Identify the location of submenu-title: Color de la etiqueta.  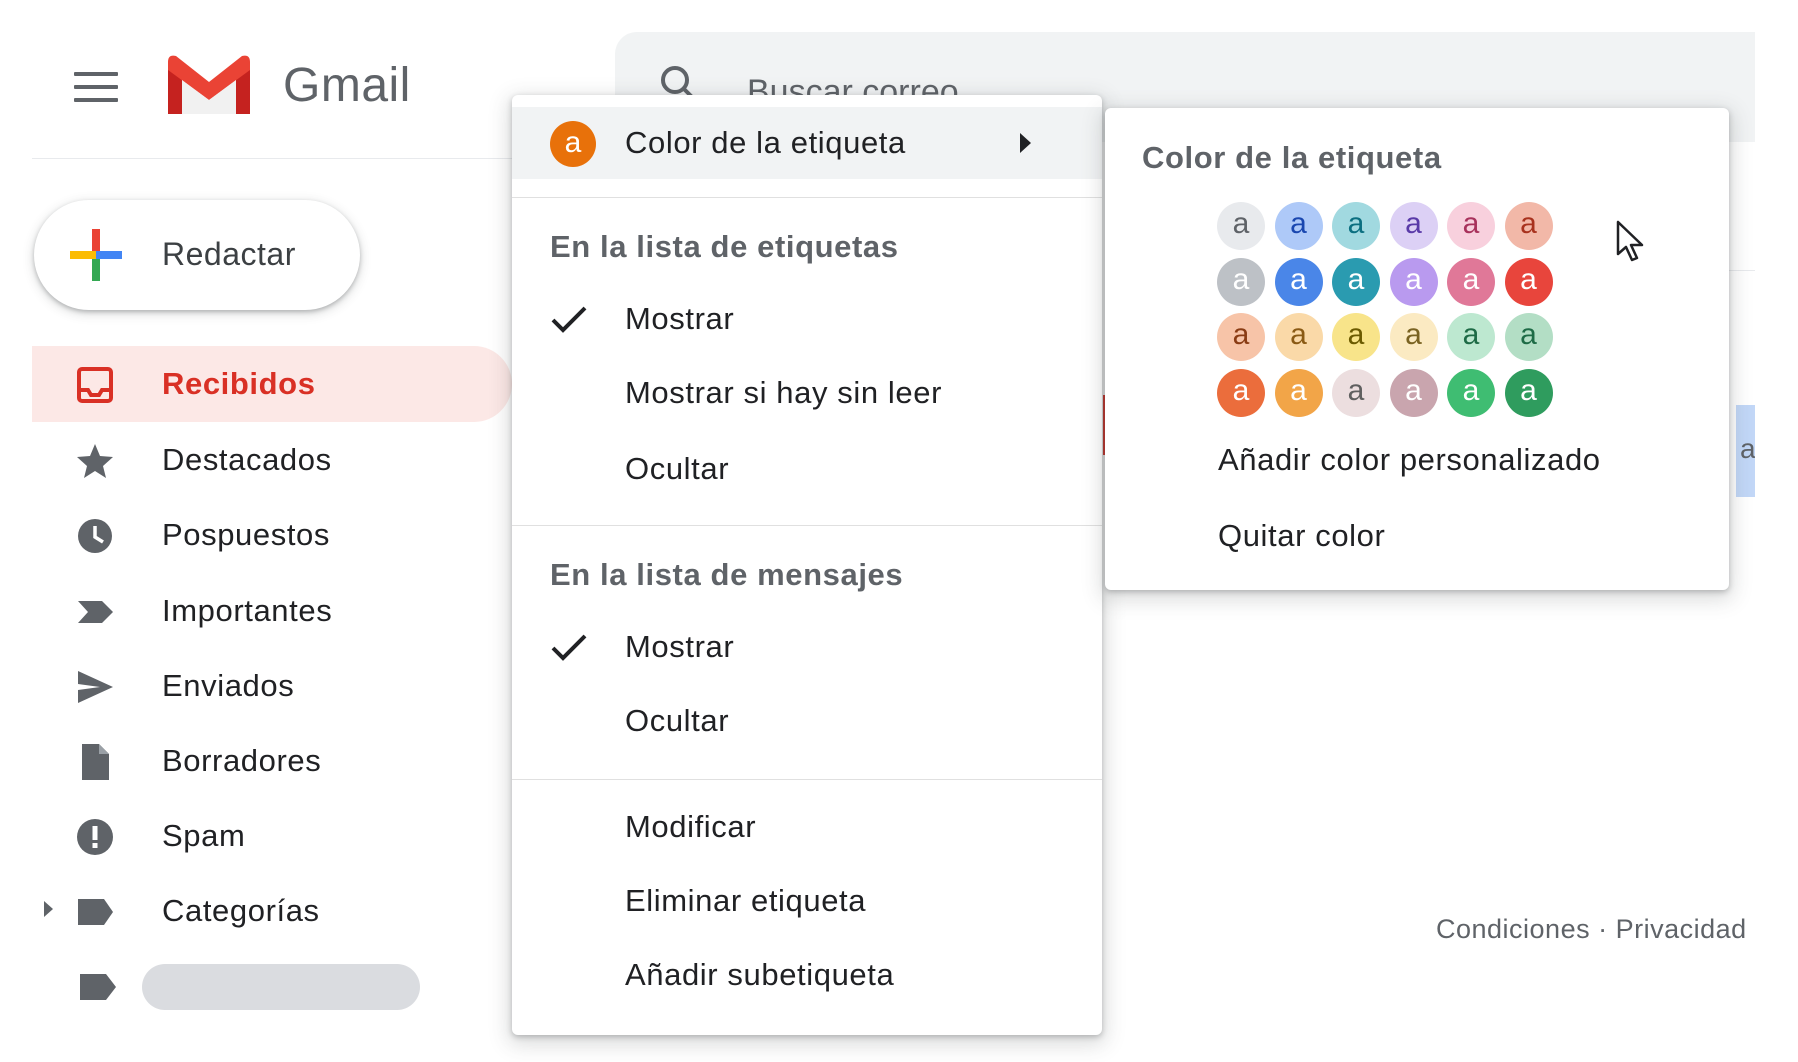
(1292, 157).